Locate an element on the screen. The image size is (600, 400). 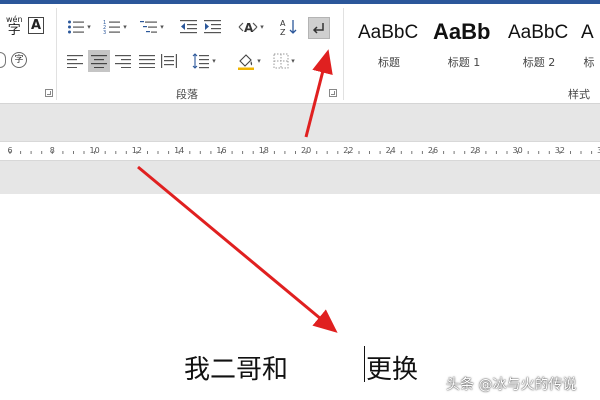
annotation-arrow-to-button is located at coordinates (318, 93).